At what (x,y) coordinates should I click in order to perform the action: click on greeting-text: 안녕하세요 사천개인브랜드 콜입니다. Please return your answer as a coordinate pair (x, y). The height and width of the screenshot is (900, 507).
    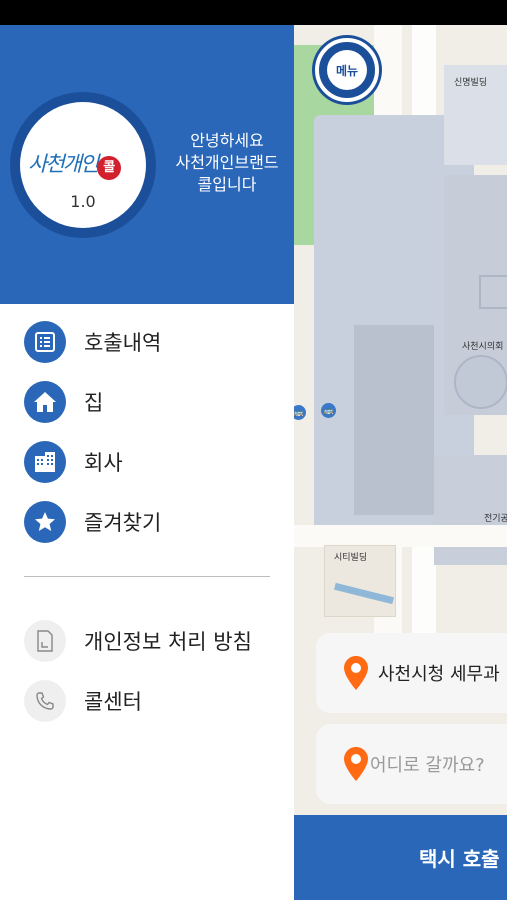
    Looking at the image, I should click on (227, 162).